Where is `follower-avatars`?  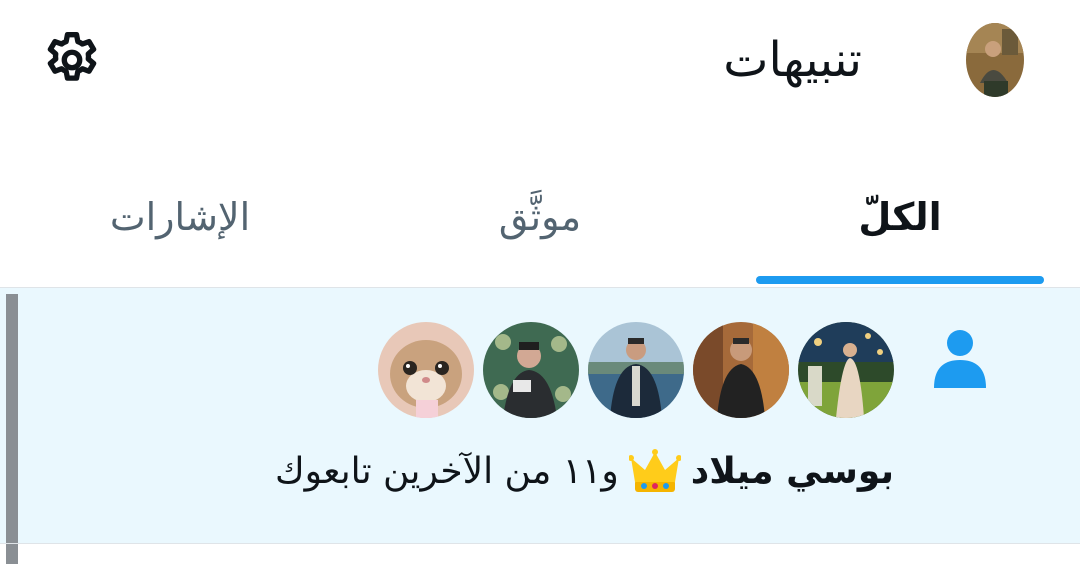
follower-avatars is located at coordinates (636, 372).